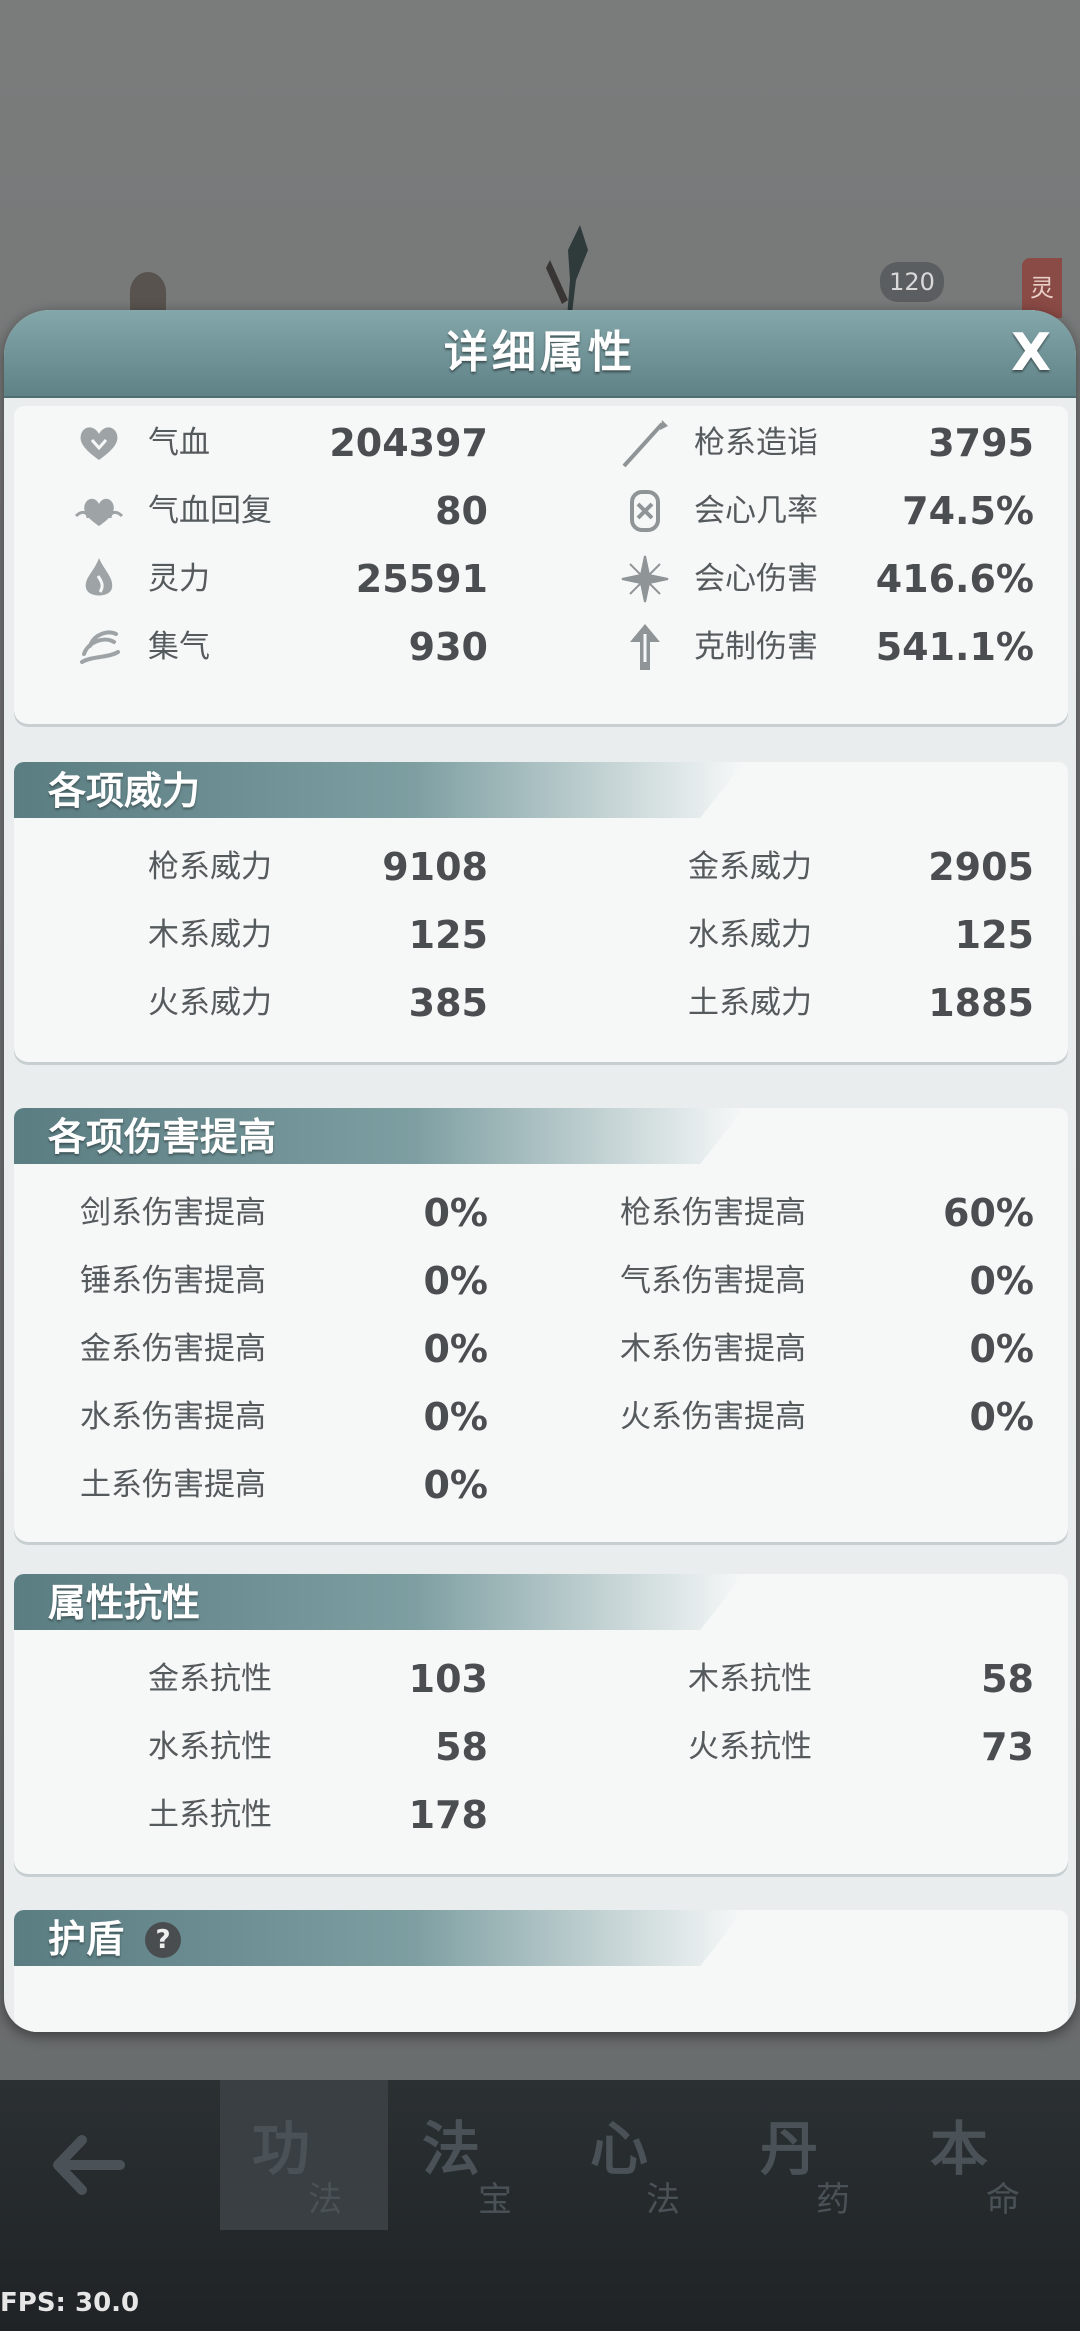 The image size is (1080, 2331). What do you see at coordinates (435, 867) in the screenshot?
I see `stat-value: 9108` at bounding box center [435, 867].